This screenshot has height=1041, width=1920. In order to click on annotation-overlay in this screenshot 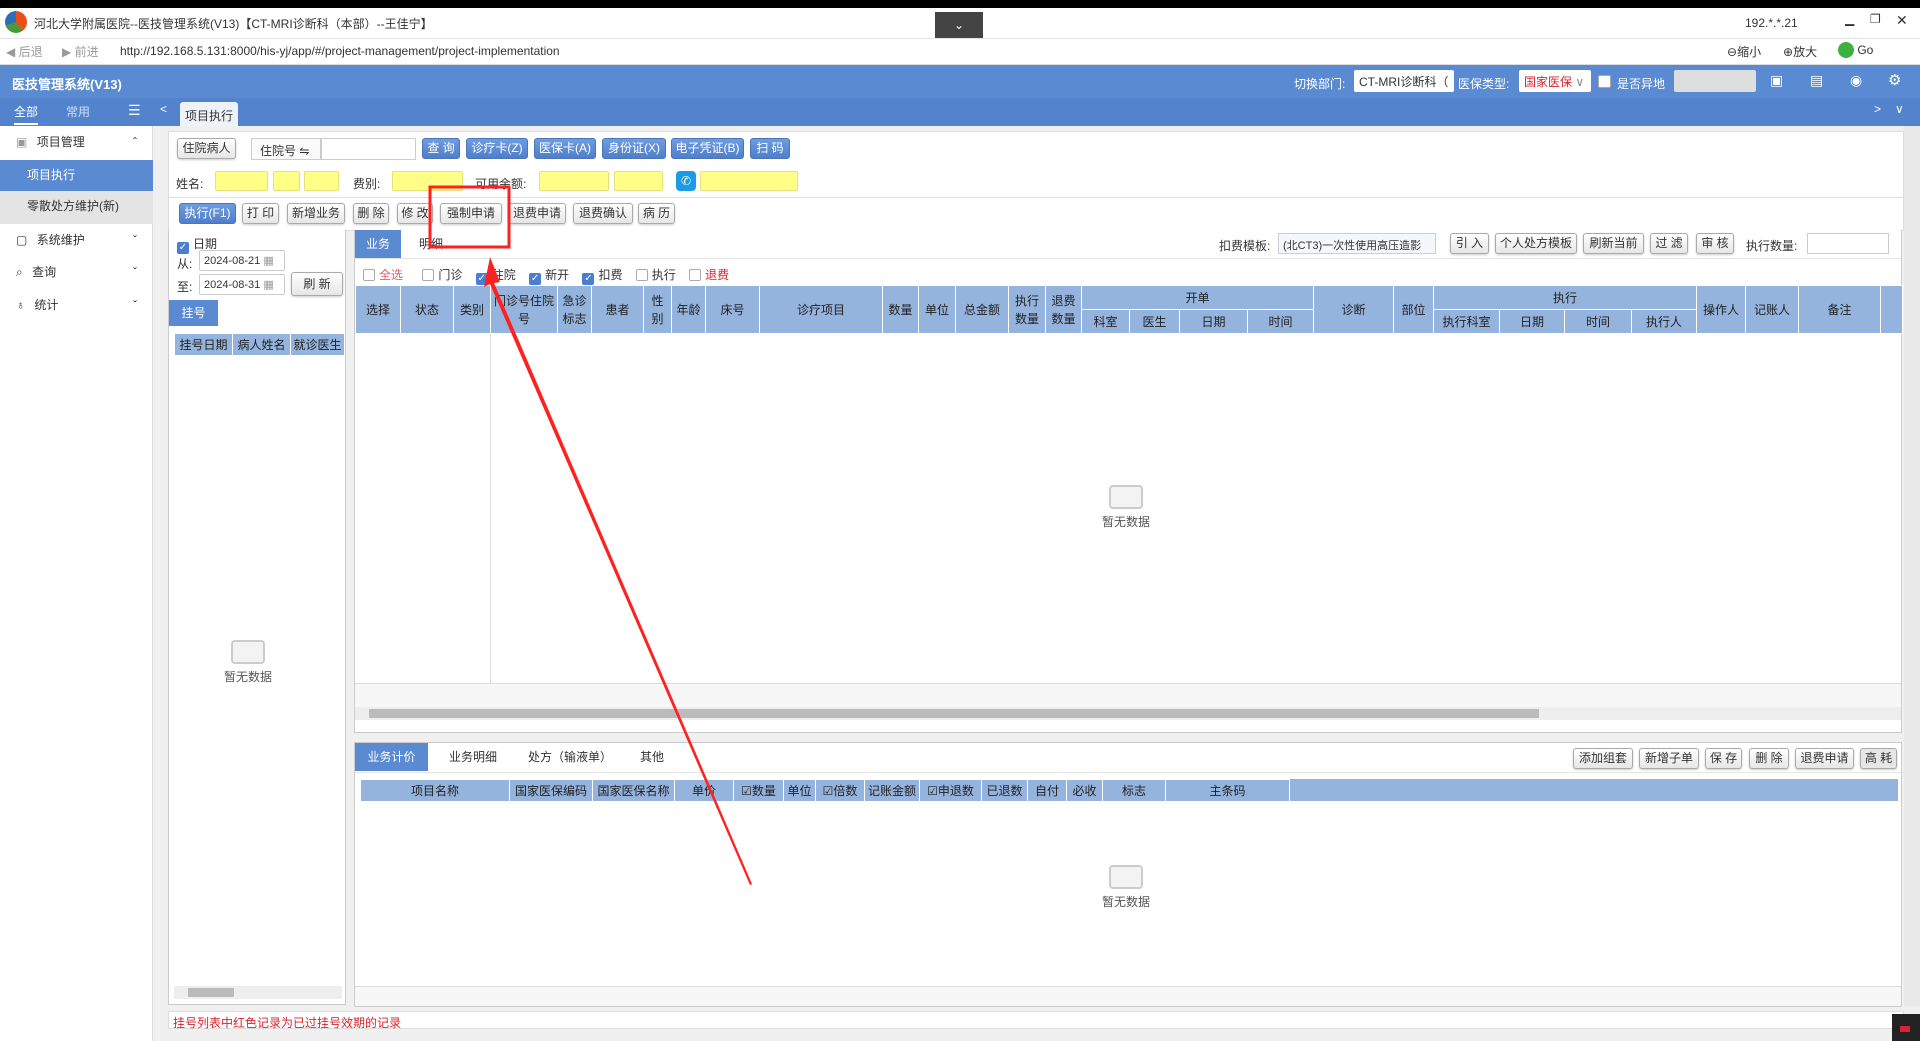, I will do `click(590, 535)`.